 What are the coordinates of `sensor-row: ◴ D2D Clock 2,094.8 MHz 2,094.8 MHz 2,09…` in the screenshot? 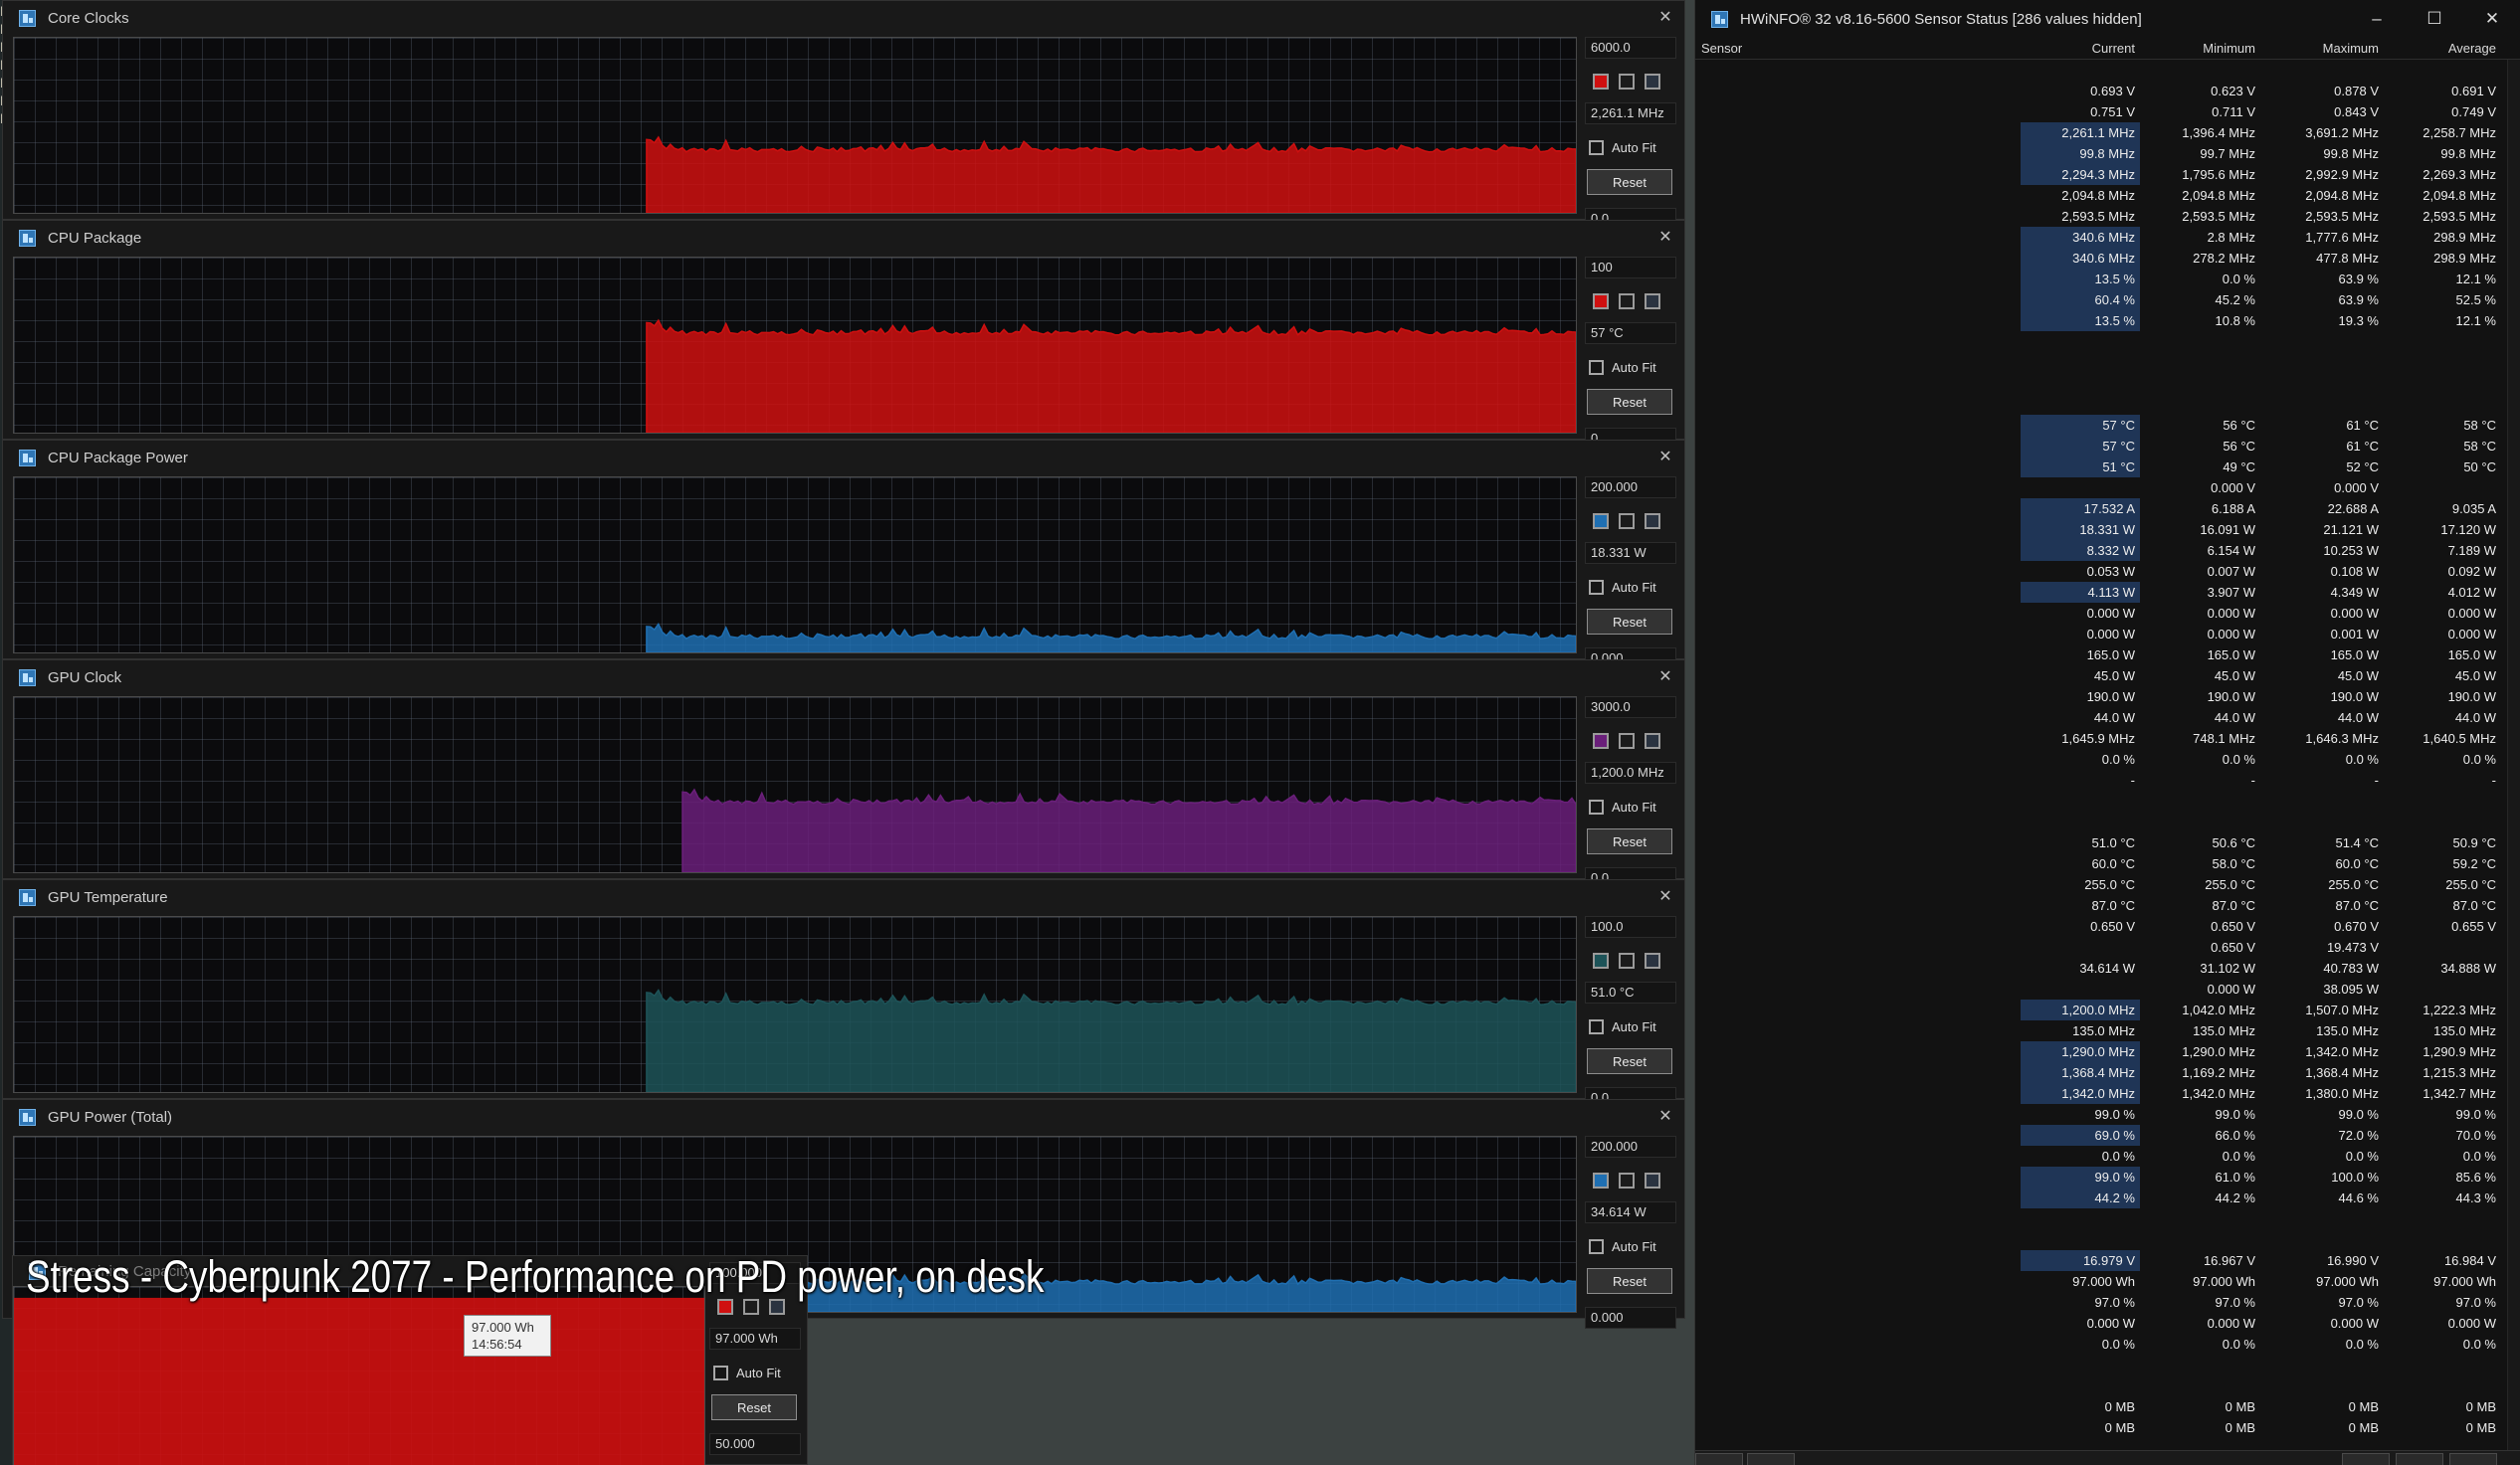 It's located at (2107, 195).